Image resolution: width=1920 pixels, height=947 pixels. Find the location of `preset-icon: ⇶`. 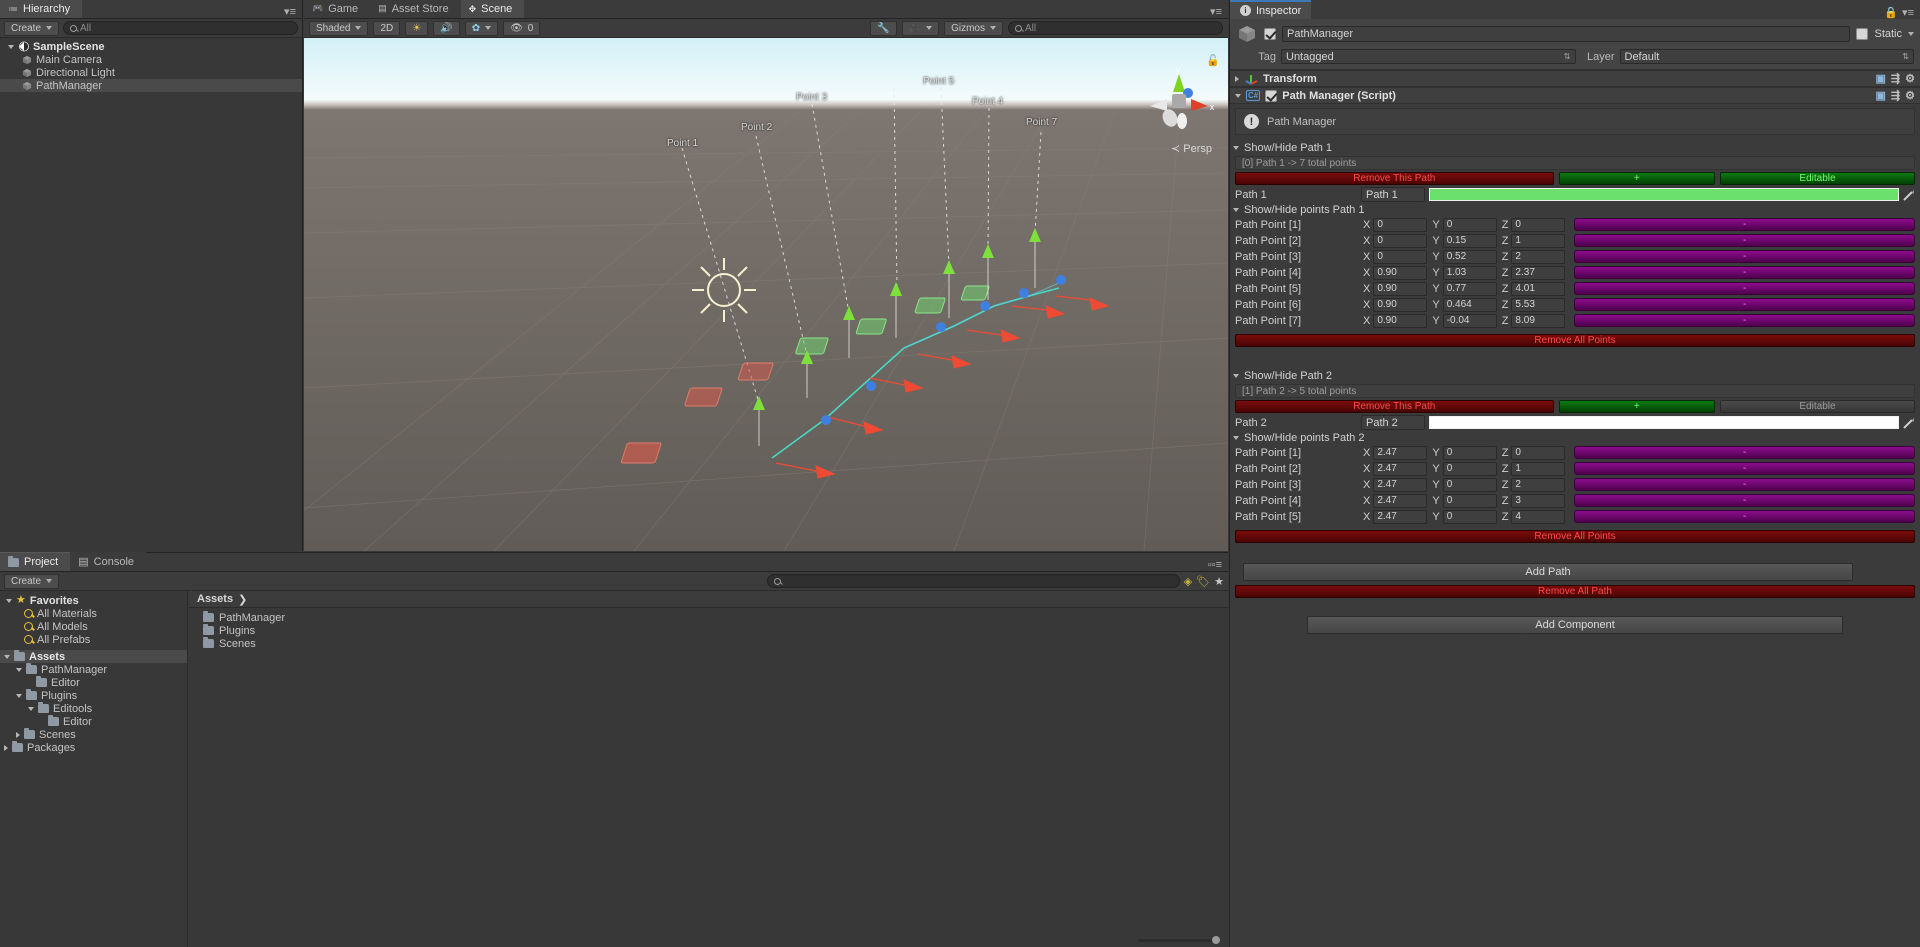

preset-icon: ⇶ is located at coordinates (1895, 95).